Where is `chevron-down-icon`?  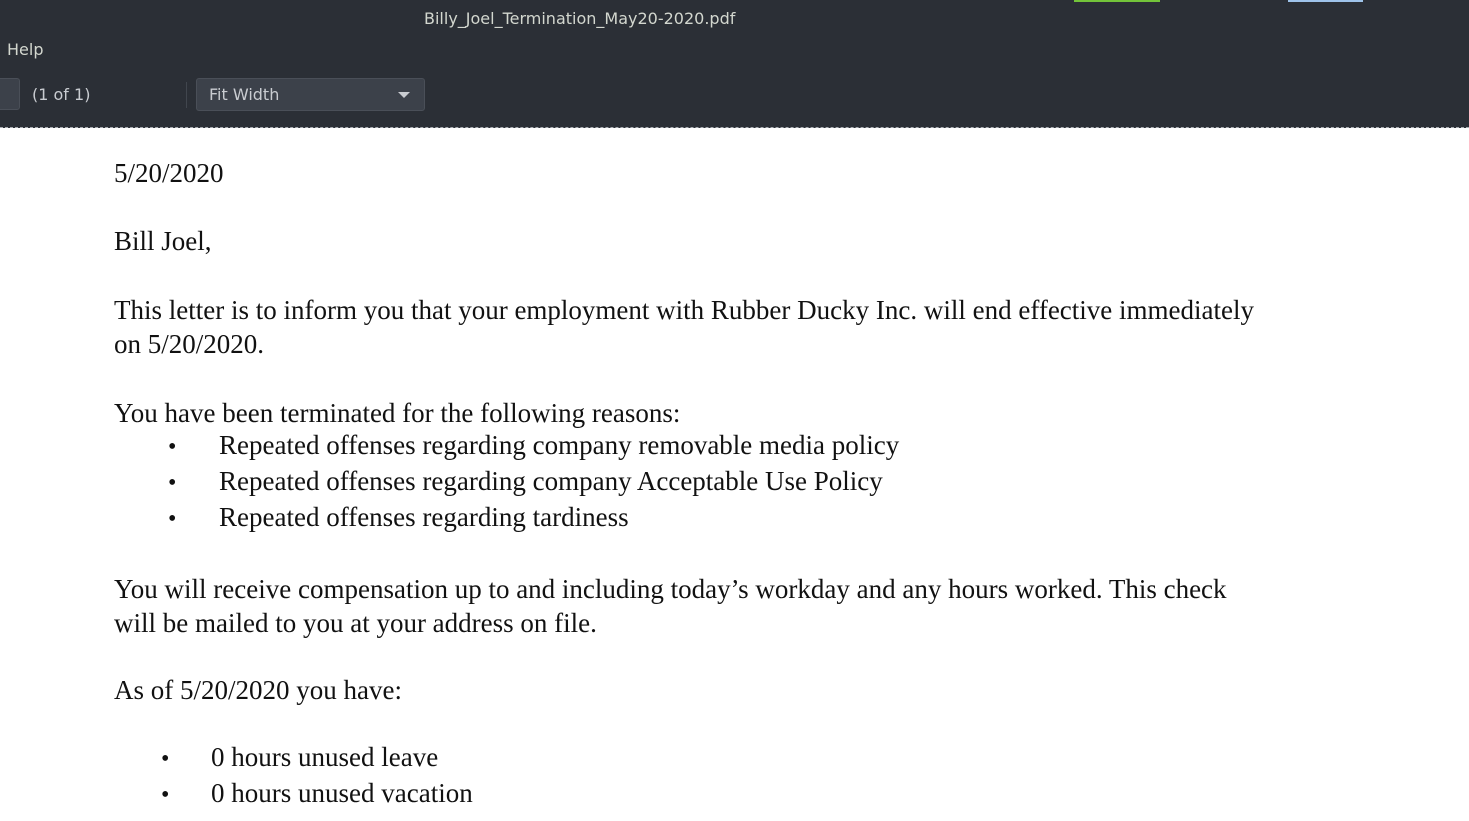
chevron-down-icon is located at coordinates (404, 95).